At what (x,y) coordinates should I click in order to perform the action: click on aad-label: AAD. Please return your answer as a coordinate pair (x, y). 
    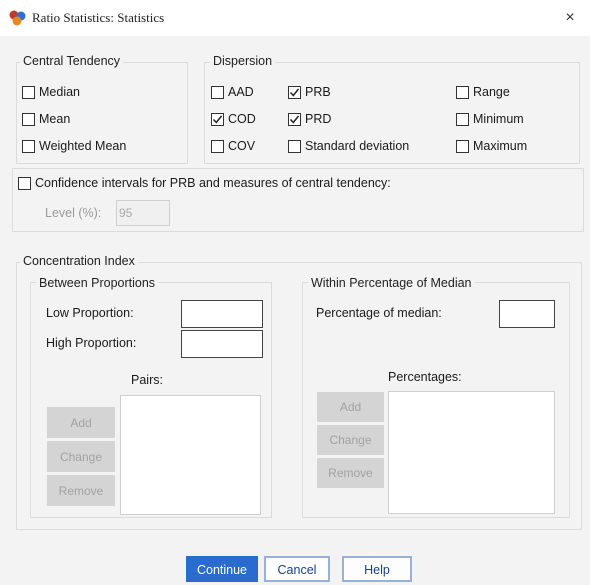
    Looking at the image, I should click on (241, 92).